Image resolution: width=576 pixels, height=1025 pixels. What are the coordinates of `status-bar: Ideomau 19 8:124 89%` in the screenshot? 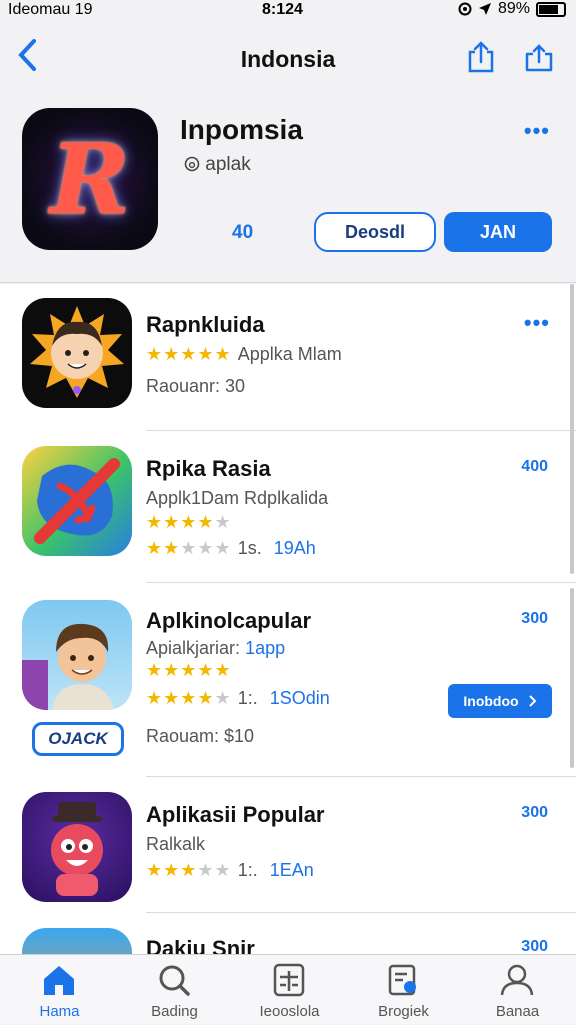 It's located at (288, 11).